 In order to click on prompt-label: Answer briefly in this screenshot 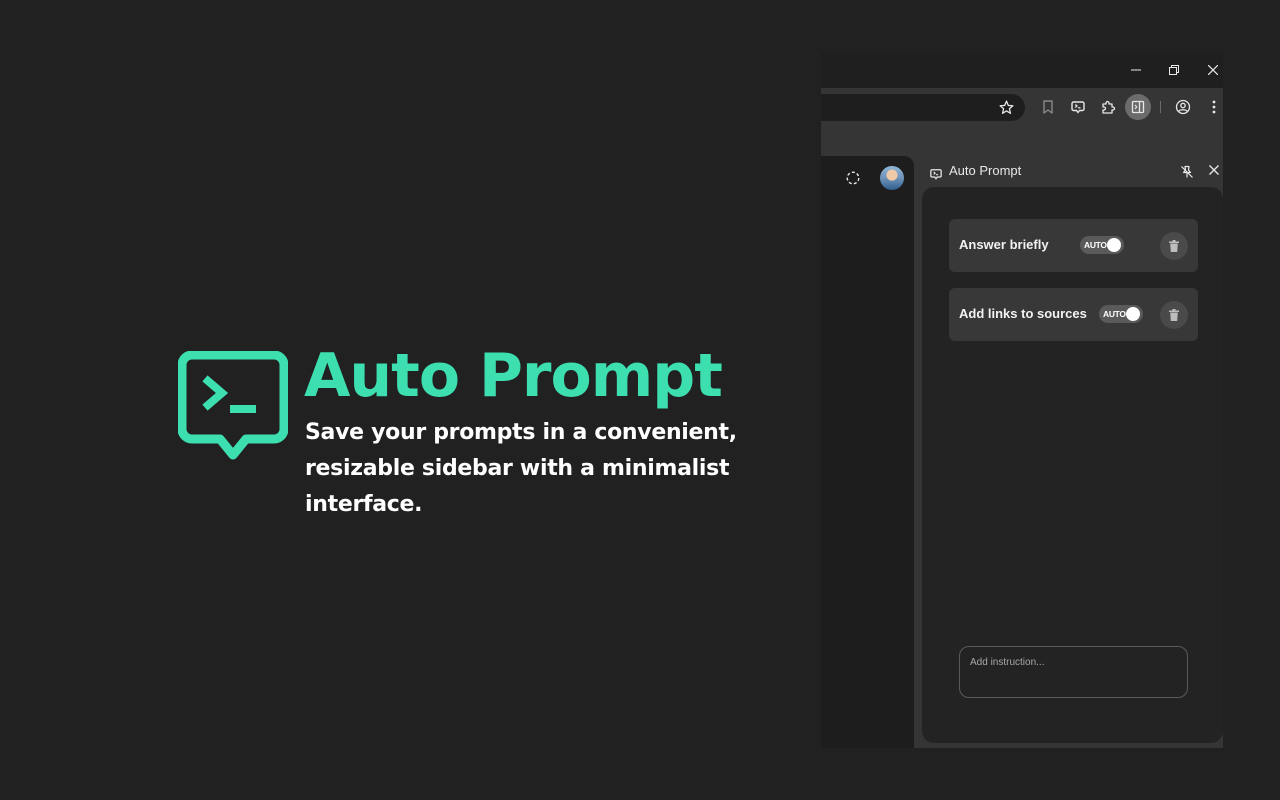, I will do `click(1004, 244)`.